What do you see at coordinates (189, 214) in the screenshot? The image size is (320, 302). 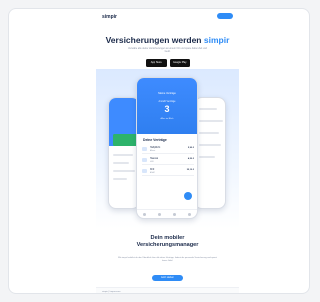 I see `nav-profile-icon` at bounding box center [189, 214].